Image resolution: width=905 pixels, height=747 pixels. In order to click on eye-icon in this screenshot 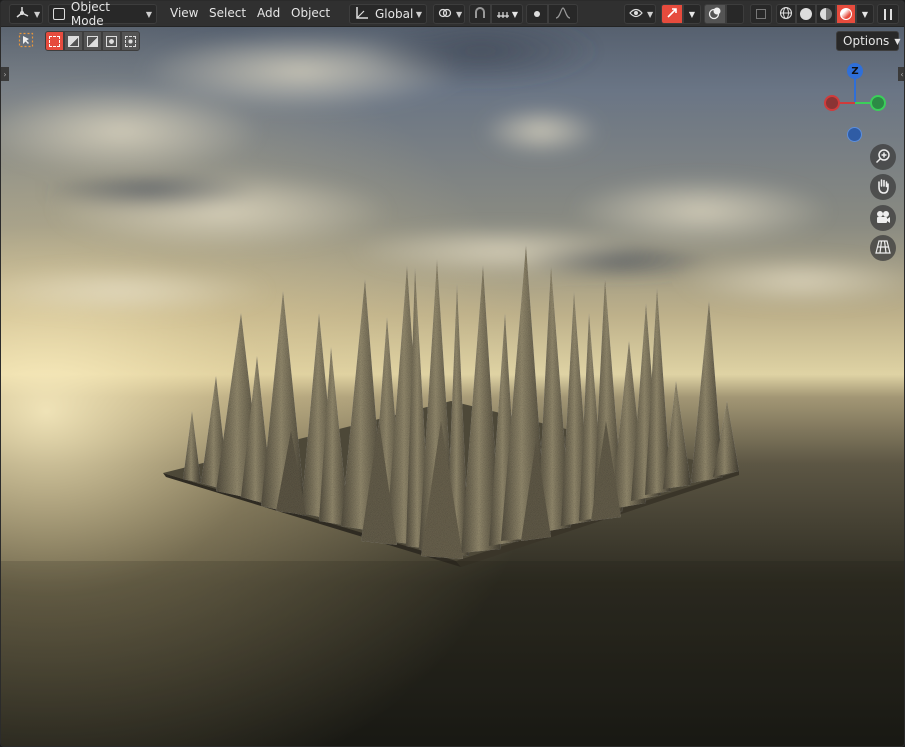, I will do `click(636, 14)`.